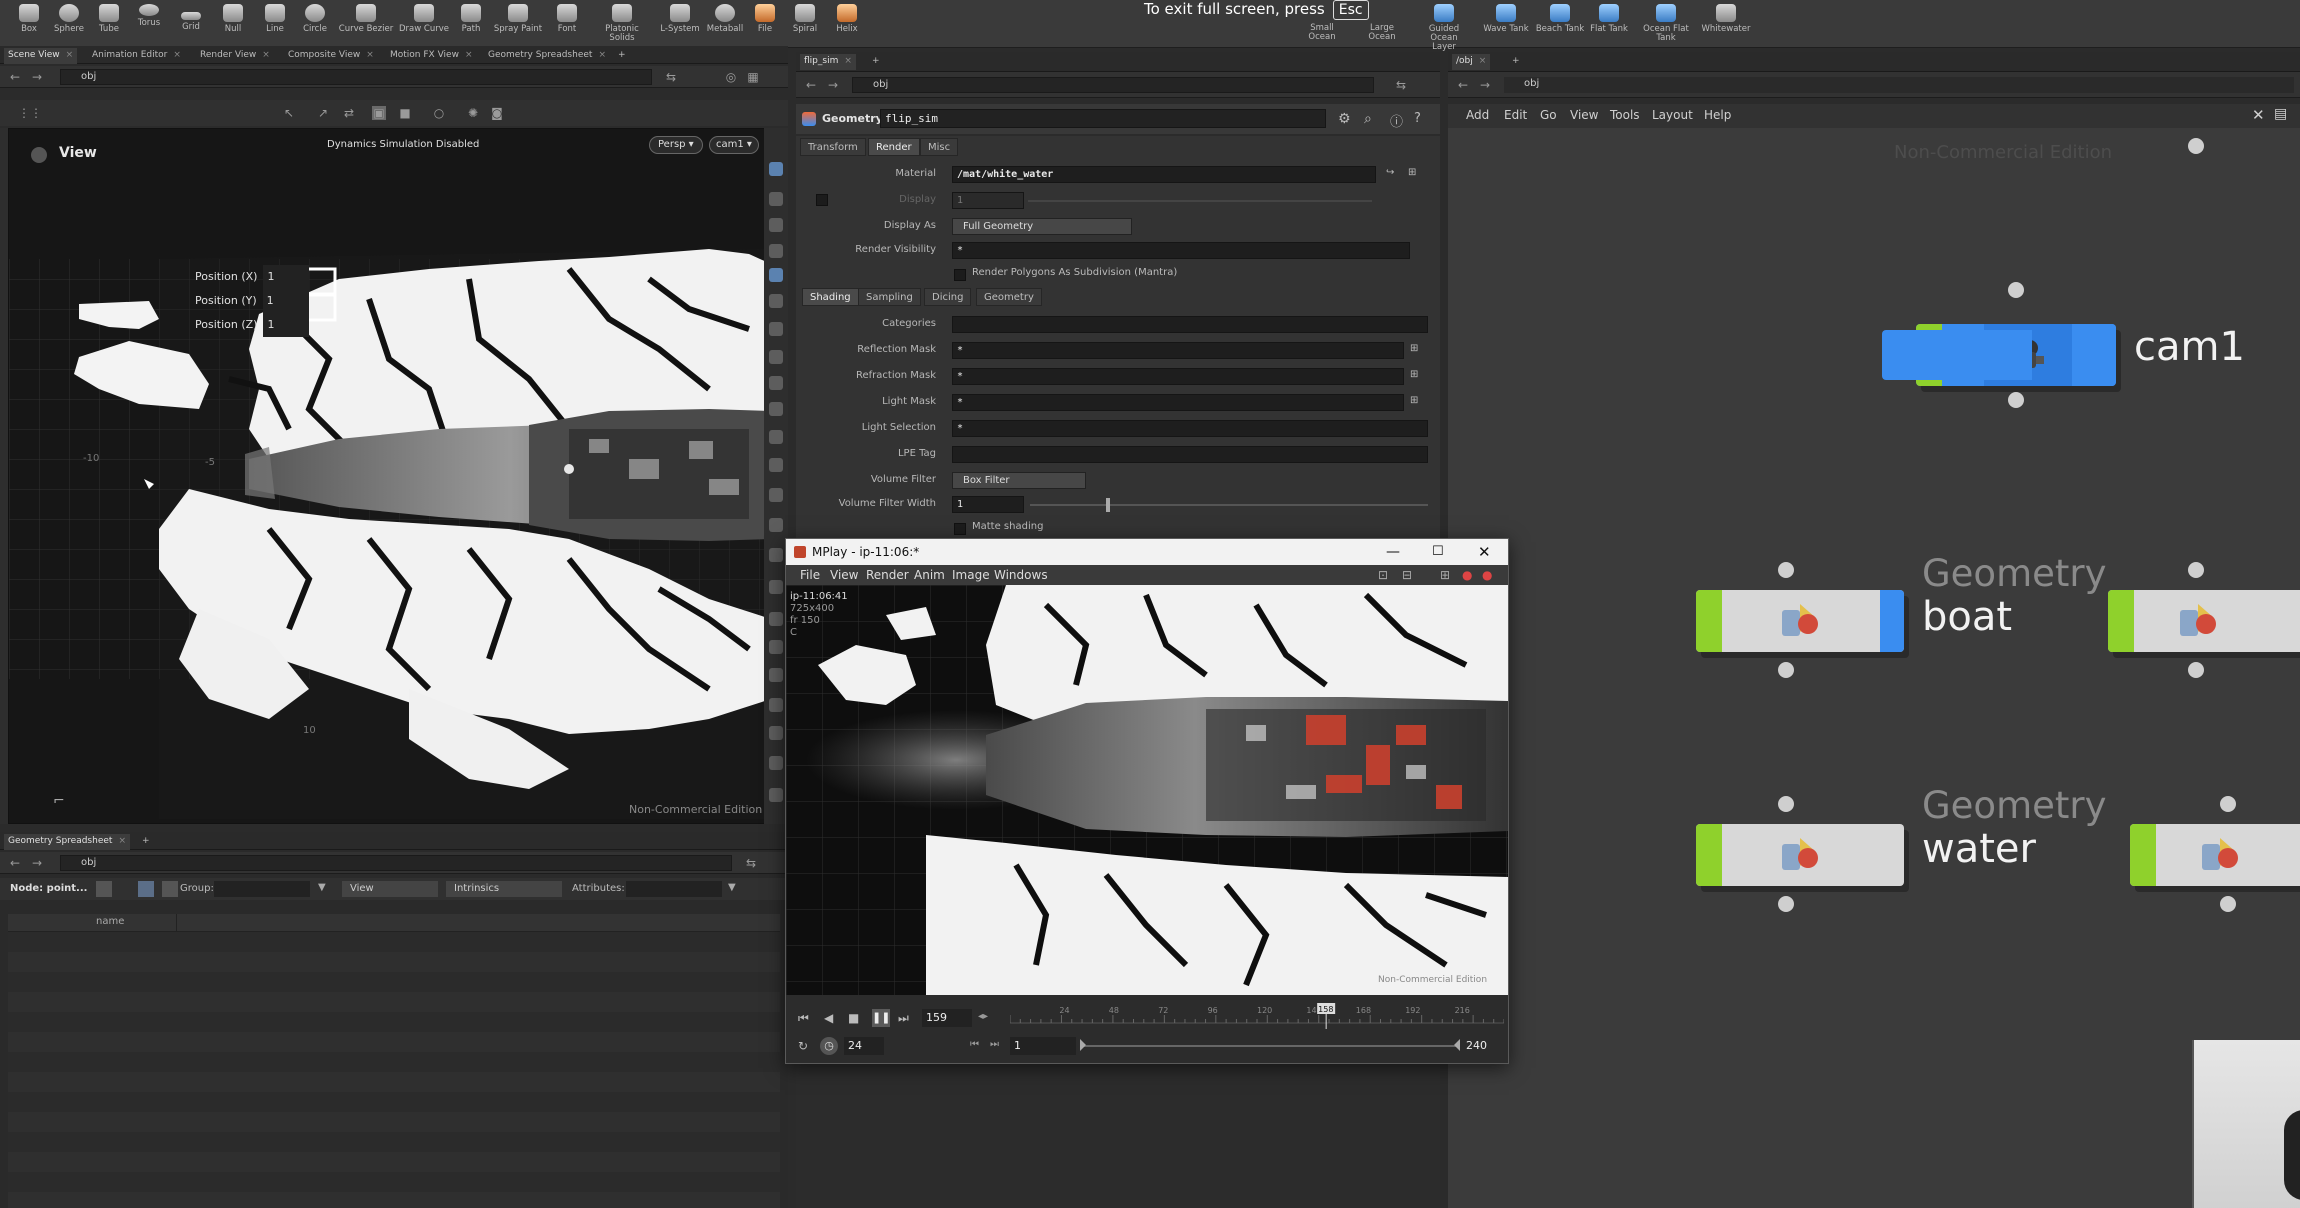 This screenshot has width=2300, height=1208. What do you see at coordinates (903, 1018) in the screenshot?
I see `last-frame-icon: ⏭` at bounding box center [903, 1018].